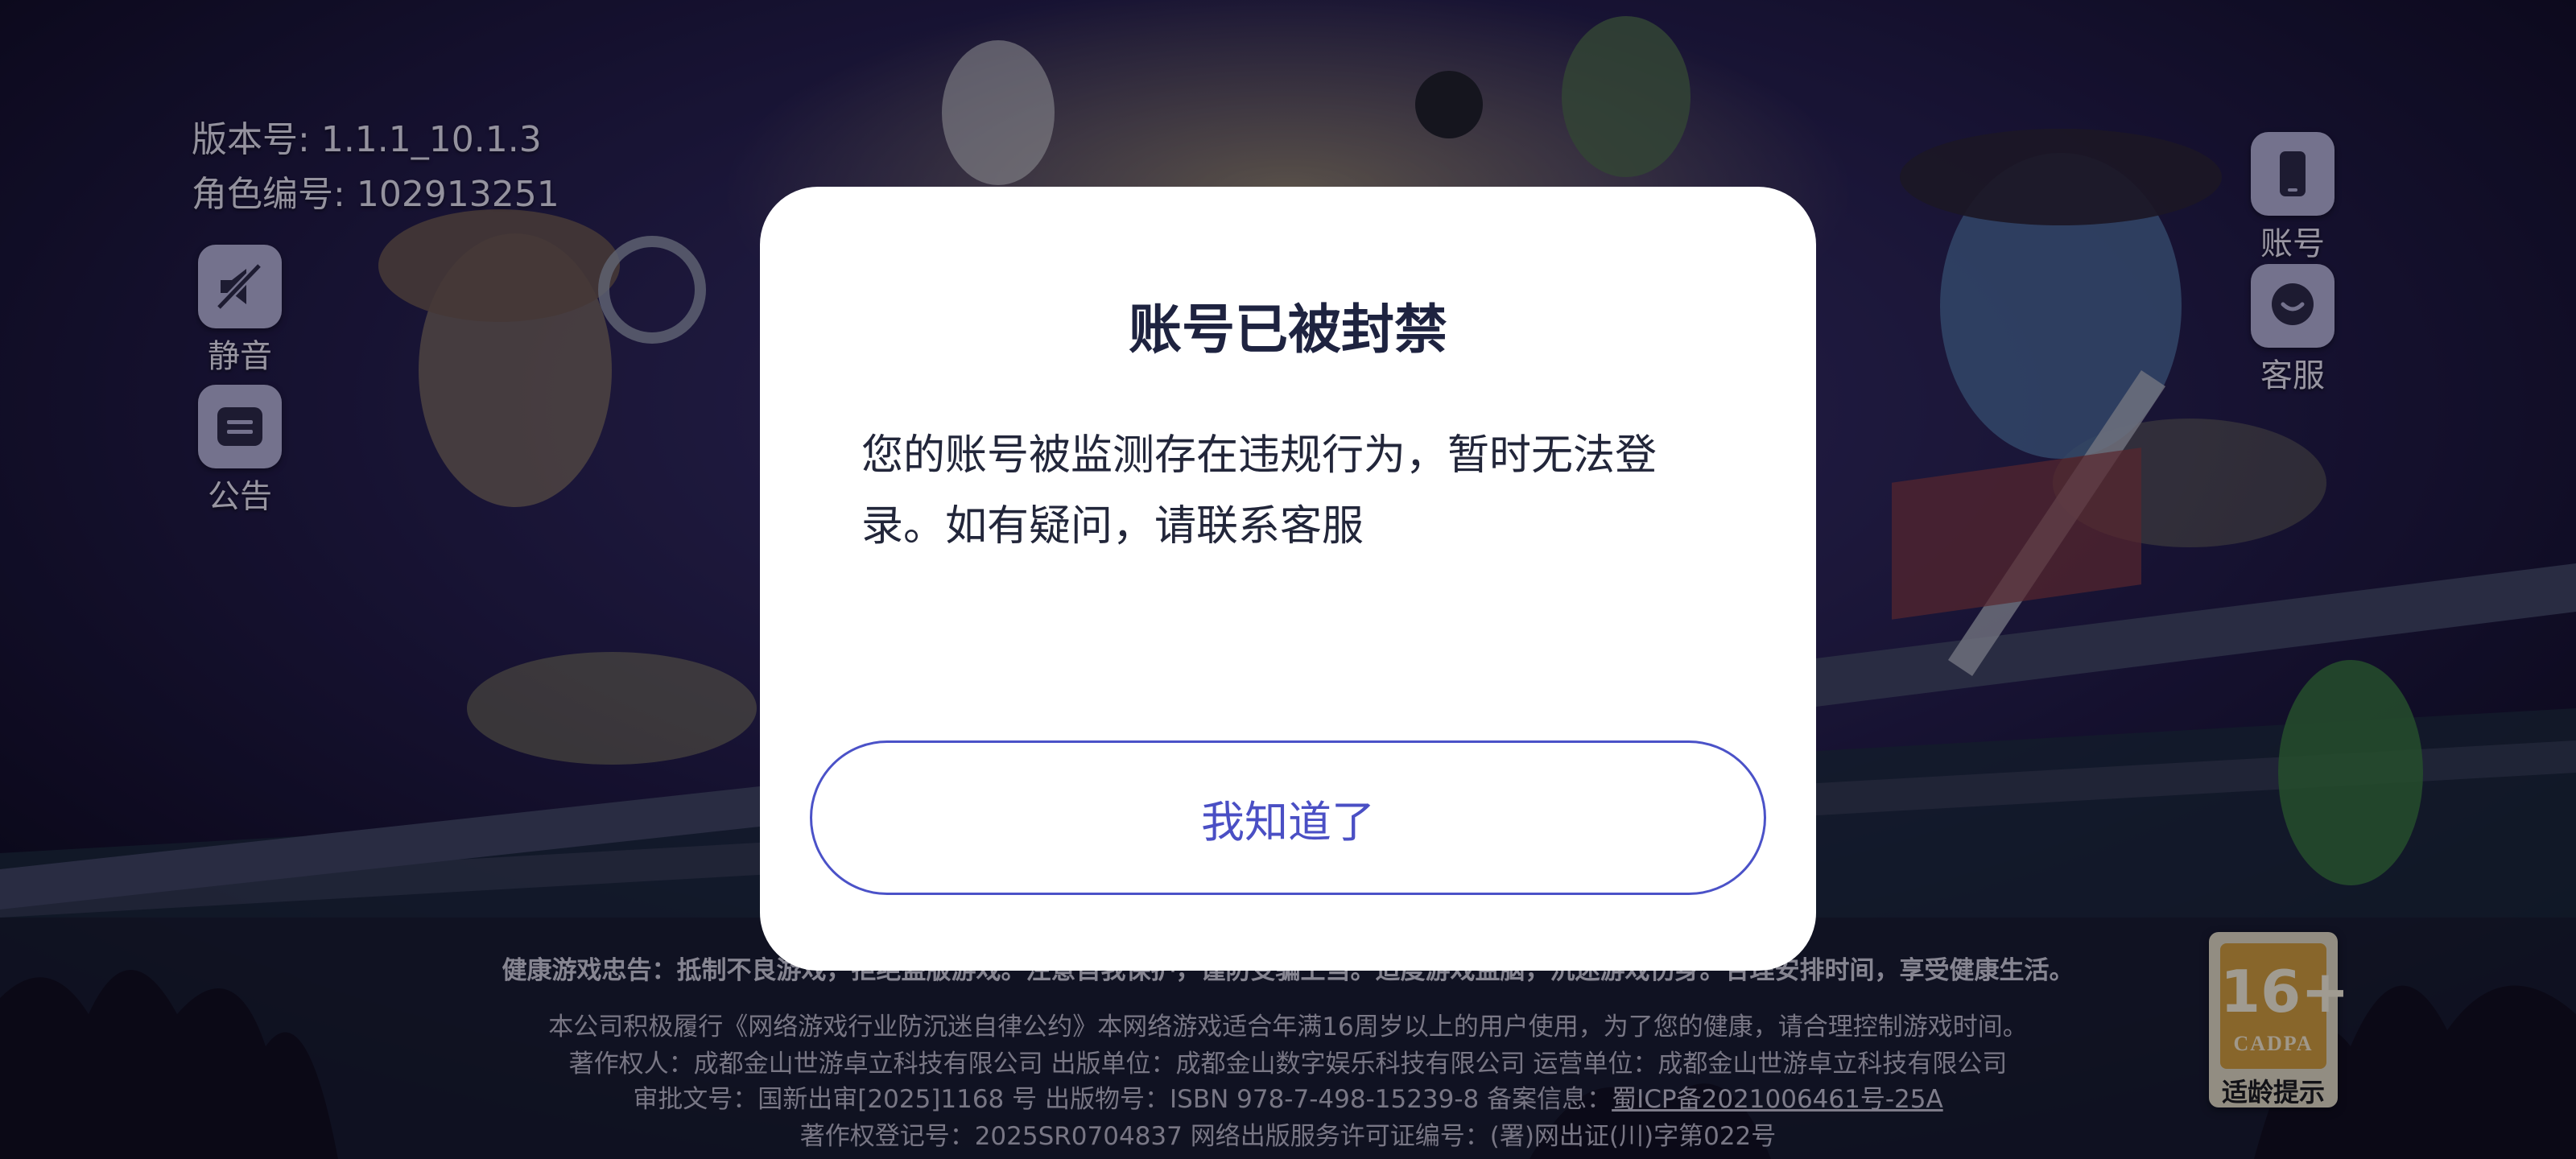 The height and width of the screenshot is (1159, 2576). What do you see at coordinates (1288, 330) in the screenshot?
I see `dialog-title: 账号已被封禁` at bounding box center [1288, 330].